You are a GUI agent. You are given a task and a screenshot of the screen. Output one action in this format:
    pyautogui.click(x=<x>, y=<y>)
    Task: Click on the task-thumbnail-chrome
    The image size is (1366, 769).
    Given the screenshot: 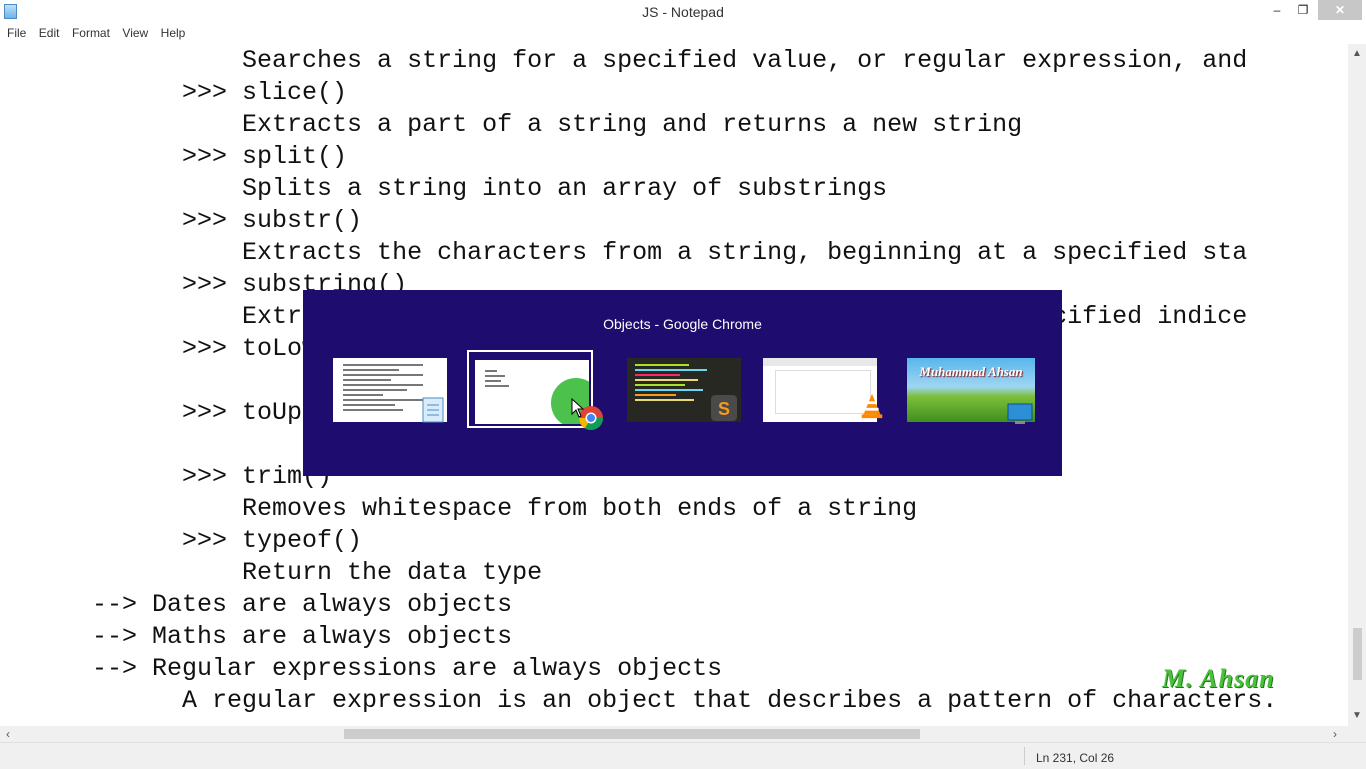 What is the action you would take?
    pyautogui.click(x=535, y=390)
    